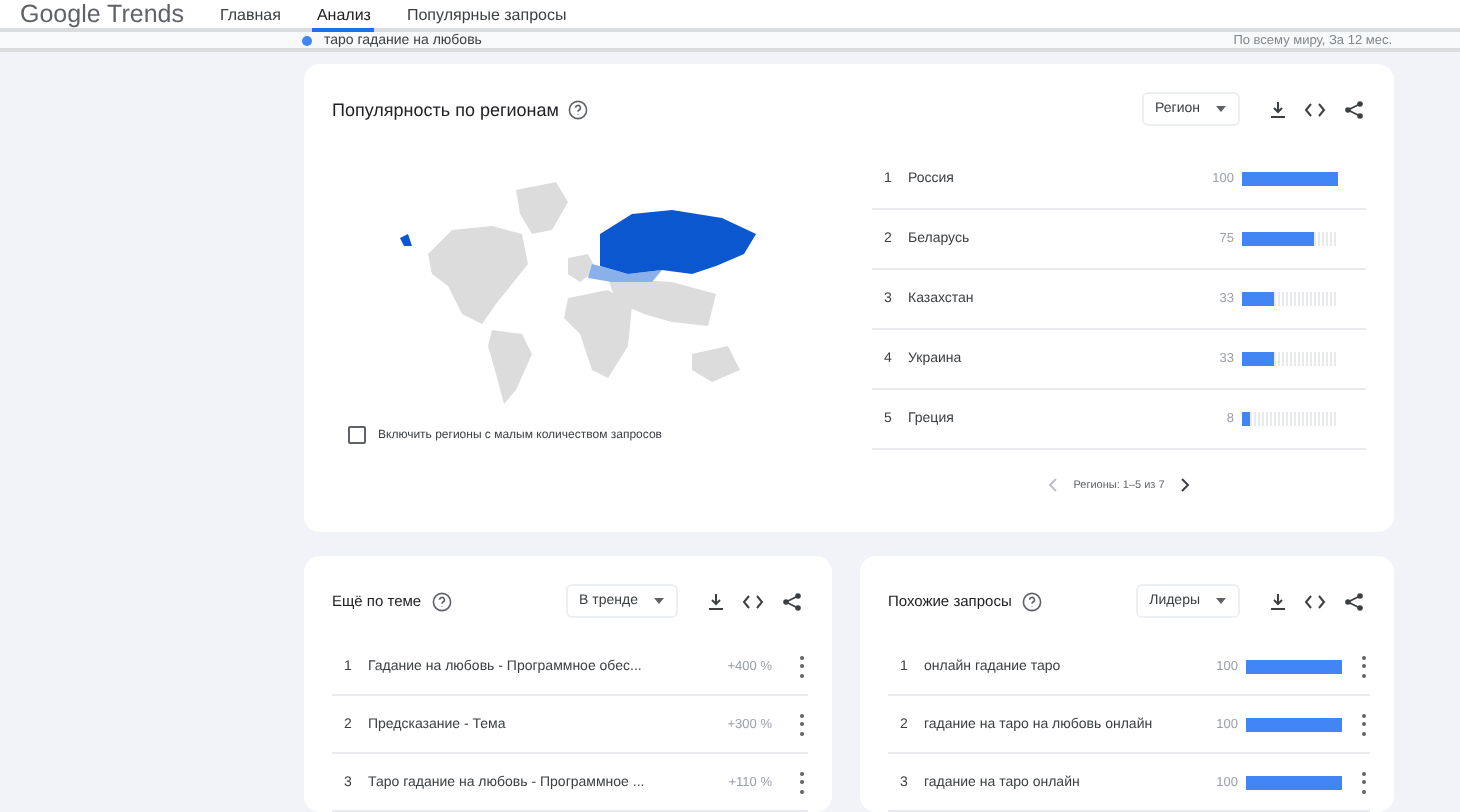 The height and width of the screenshot is (812, 1460). I want to click on card-title: Популярность по регионам, so click(445, 109).